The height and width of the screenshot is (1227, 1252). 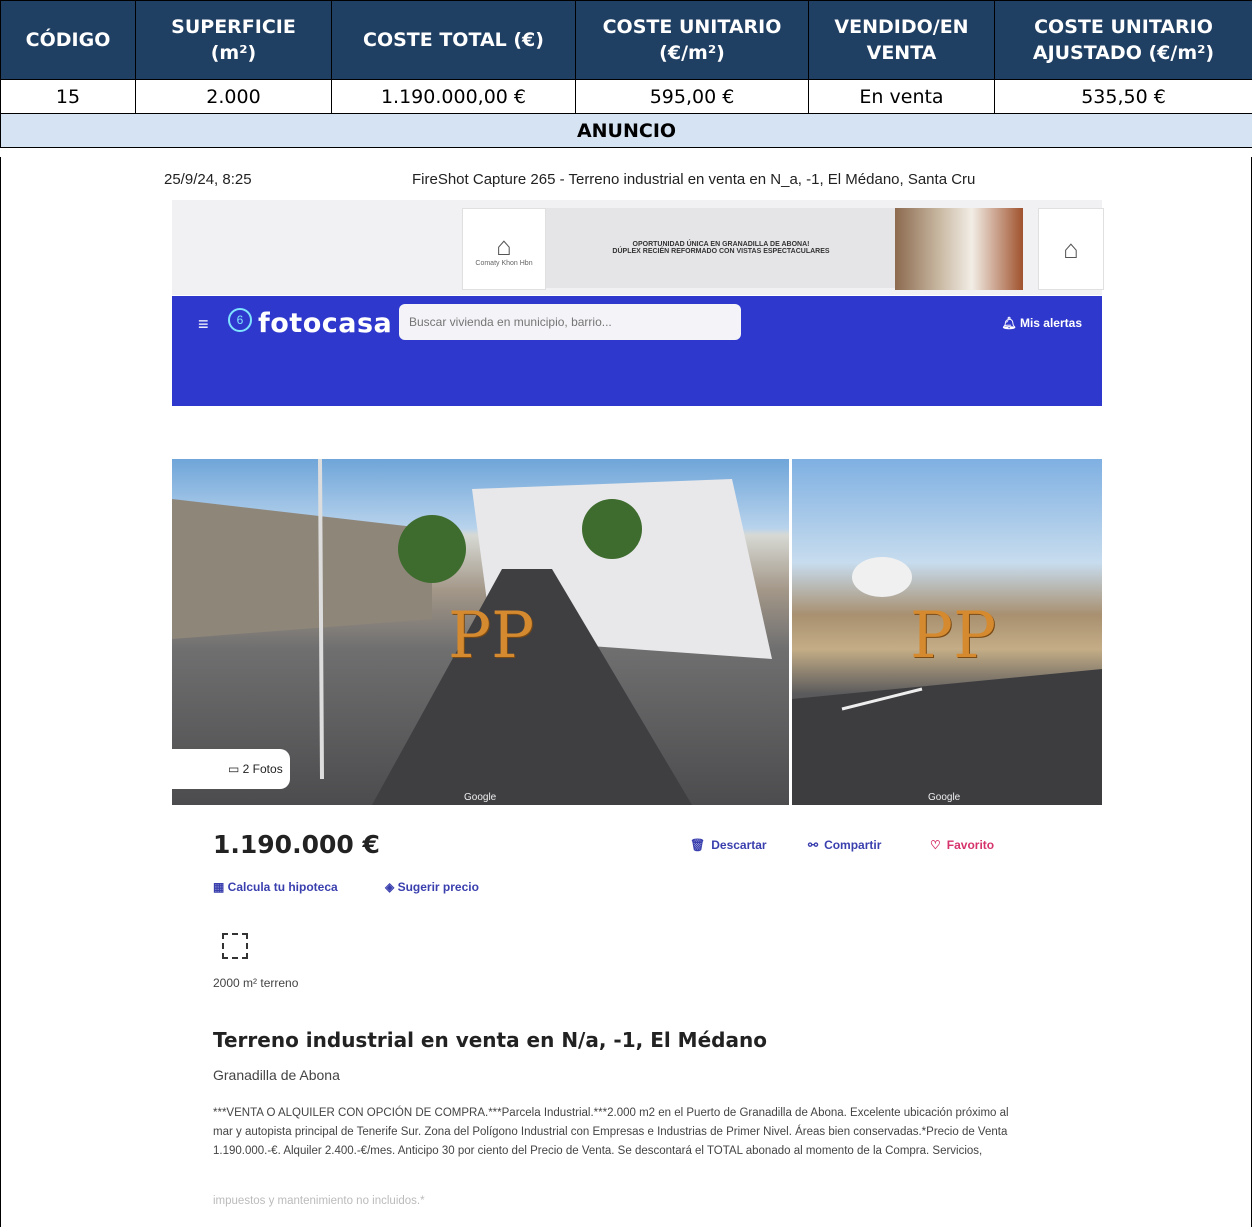 What do you see at coordinates (935, 845) in the screenshot?
I see `heart-icon: ♡` at bounding box center [935, 845].